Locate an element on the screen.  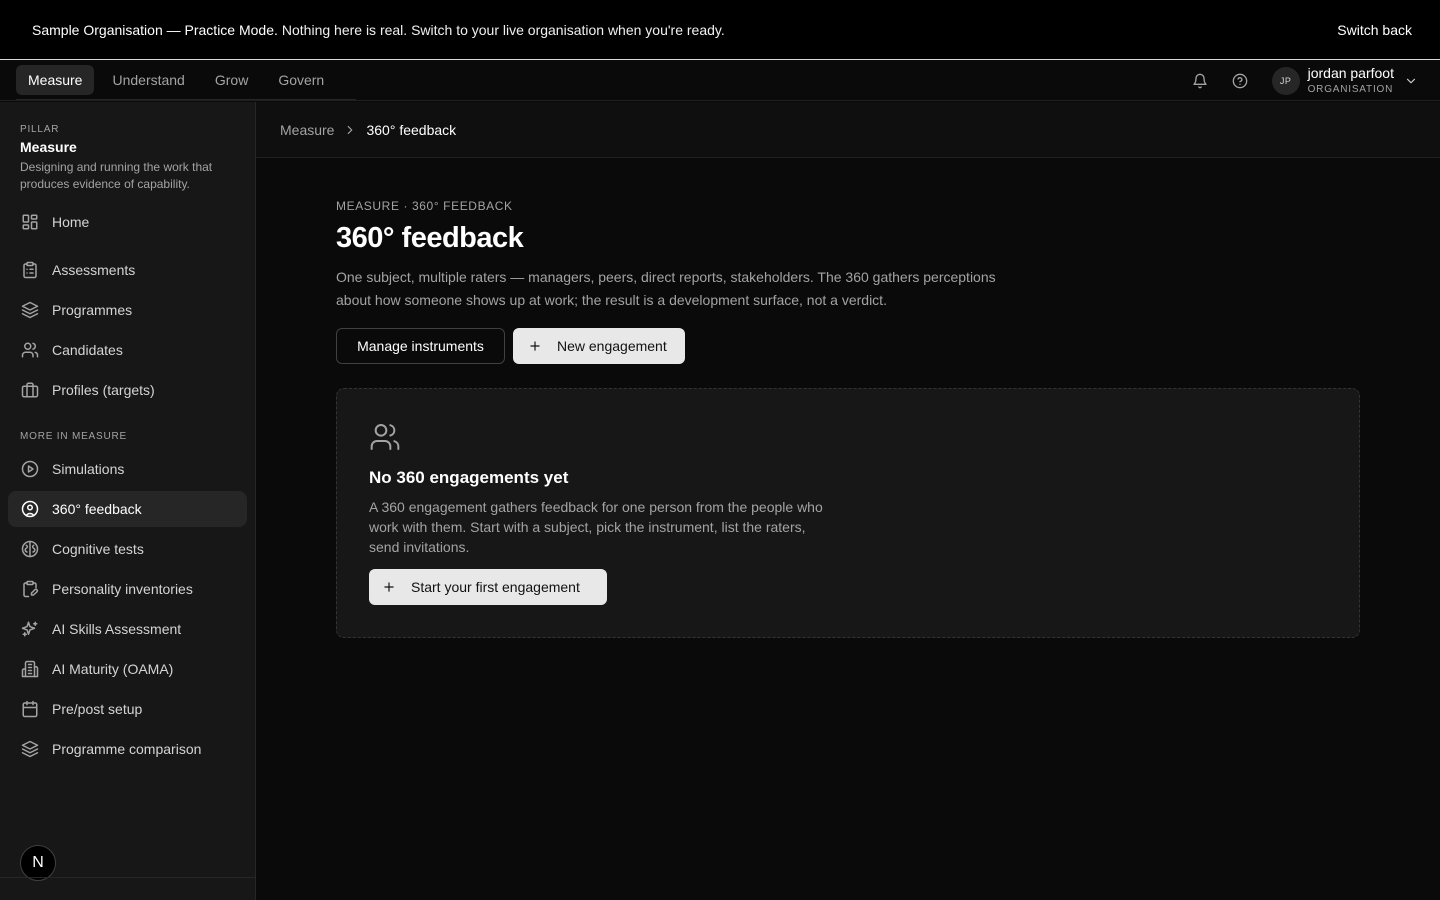
chevron-right-icon is located at coordinates (350, 130).